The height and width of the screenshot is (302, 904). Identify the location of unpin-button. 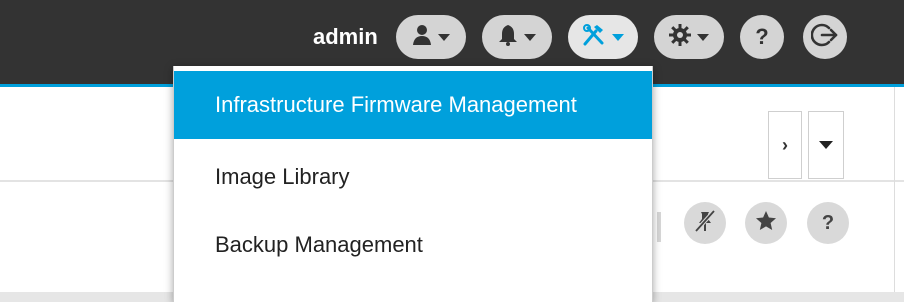
(705, 223).